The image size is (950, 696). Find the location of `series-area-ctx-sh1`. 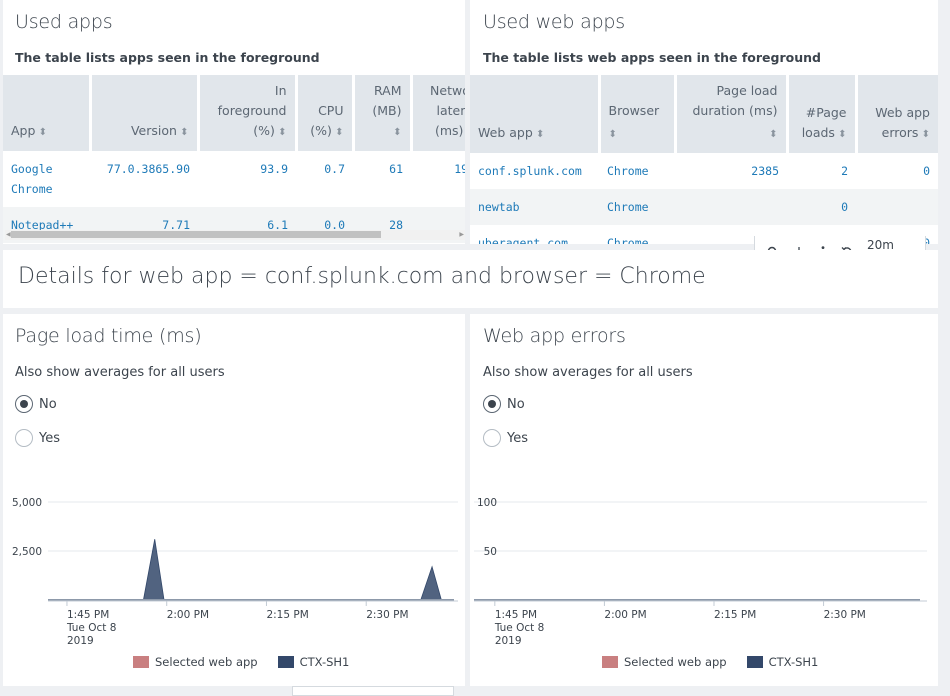

series-area-ctx-sh1 is located at coordinates (292, 570).